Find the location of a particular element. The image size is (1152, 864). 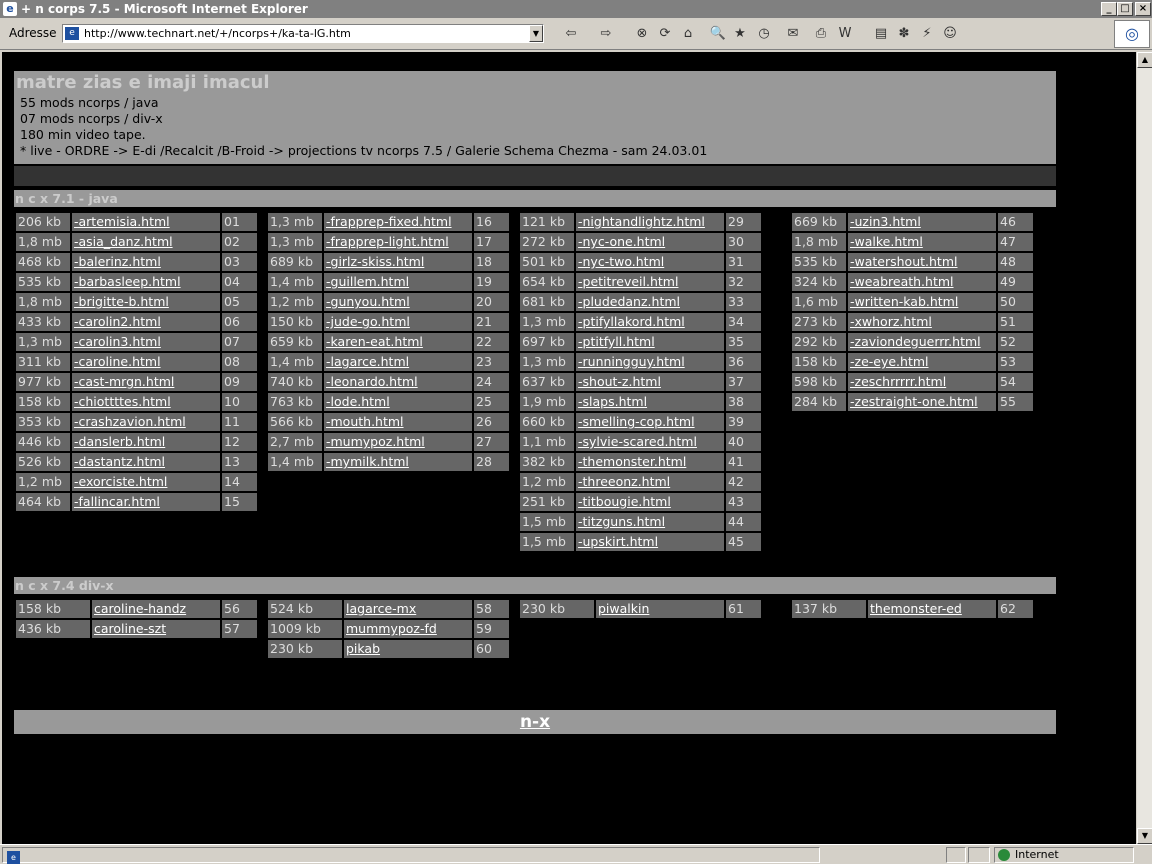

file-name-cell: -balerinz.html is located at coordinates (146, 262).